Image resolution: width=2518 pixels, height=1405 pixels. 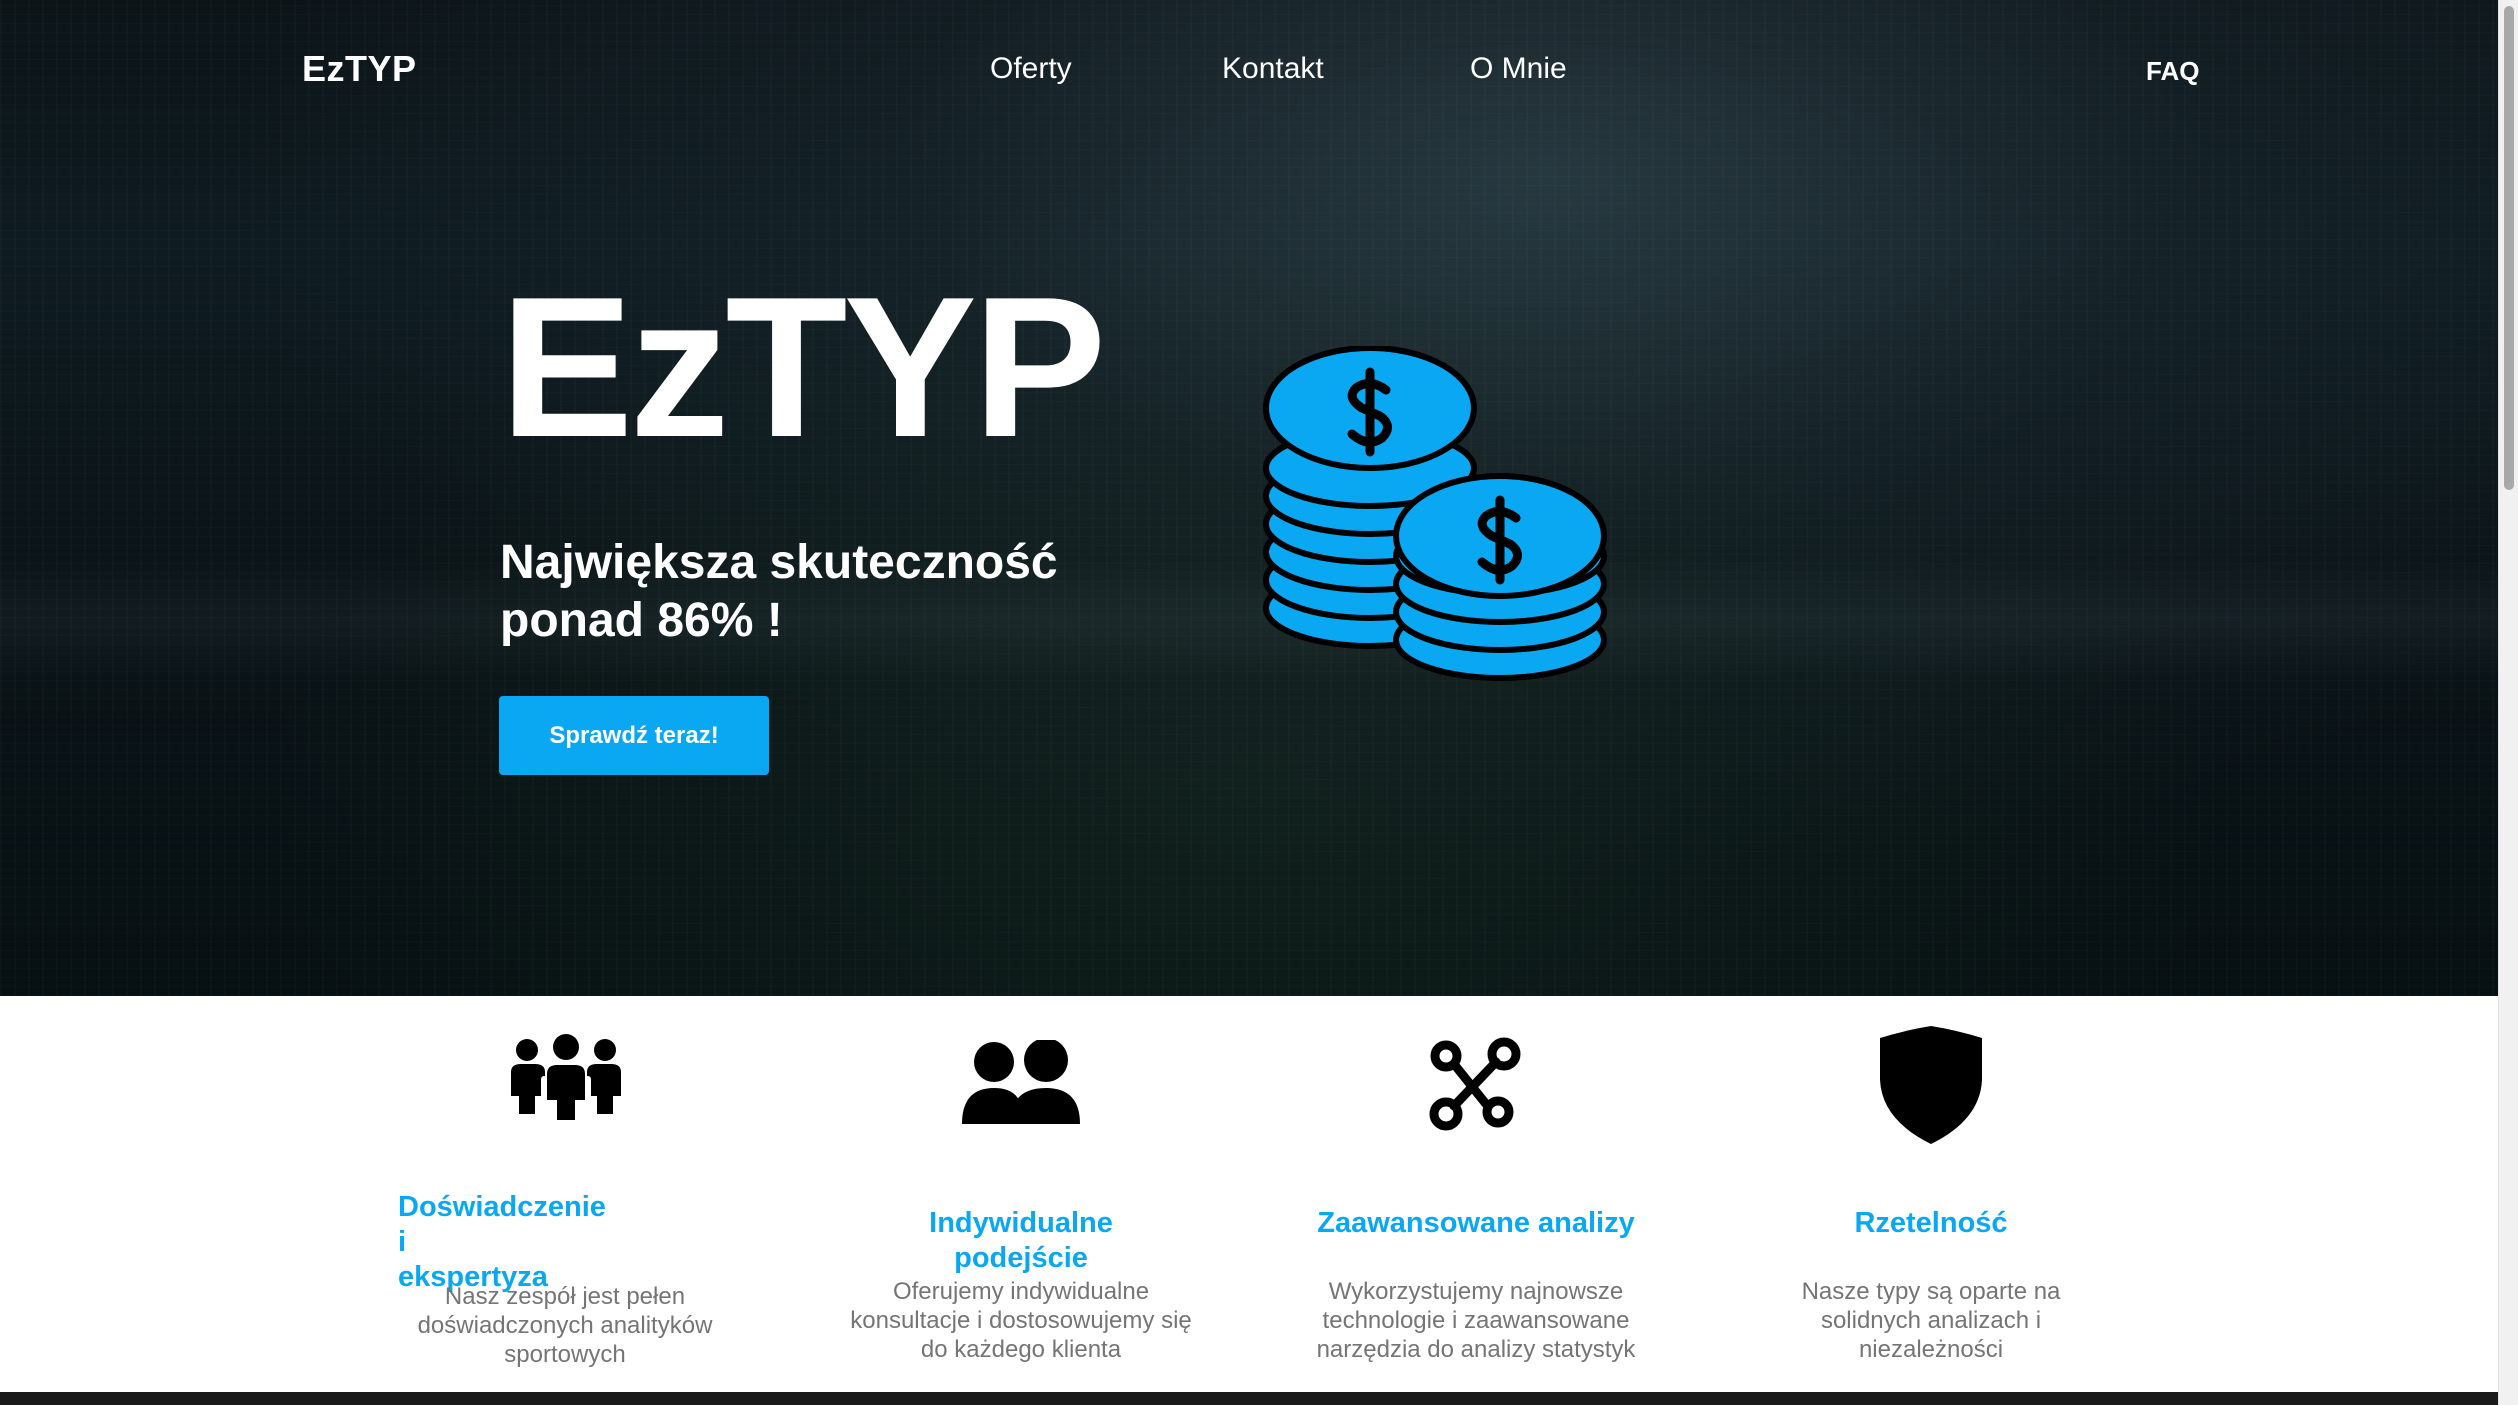 What do you see at coordinates (565, 1296) in the screenshot?
I see `feature-desc-line: Nasz zespół jest pełen` at bounding box center [565, 1296].